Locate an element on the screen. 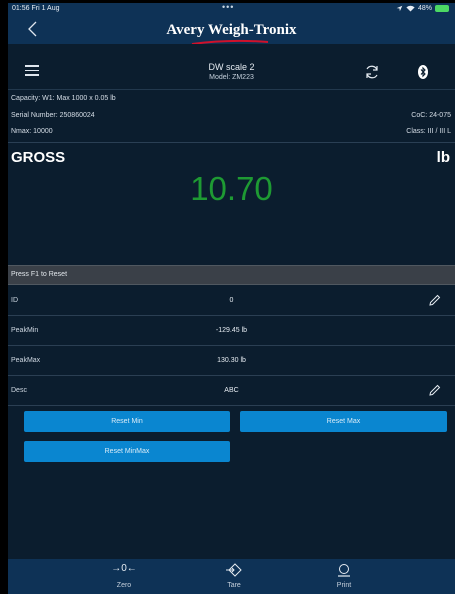 This screenshot has width=455, height=594. class-text: Class: III / III L is located at coordinates (428, 131).